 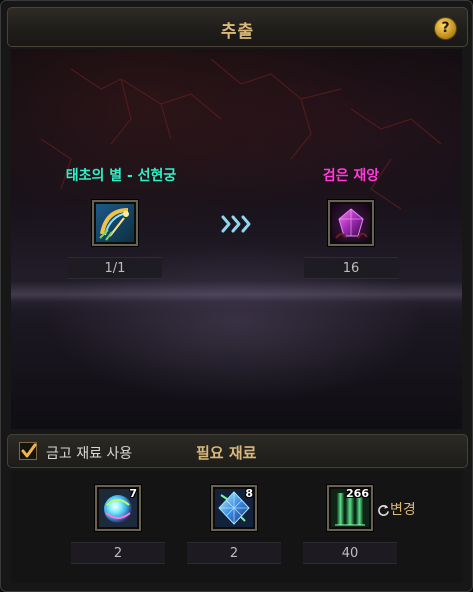 What do you see at coordinates (115, 268) in the screenshot?
I see `source-count: 1/1` at bounding box center [115, 268].